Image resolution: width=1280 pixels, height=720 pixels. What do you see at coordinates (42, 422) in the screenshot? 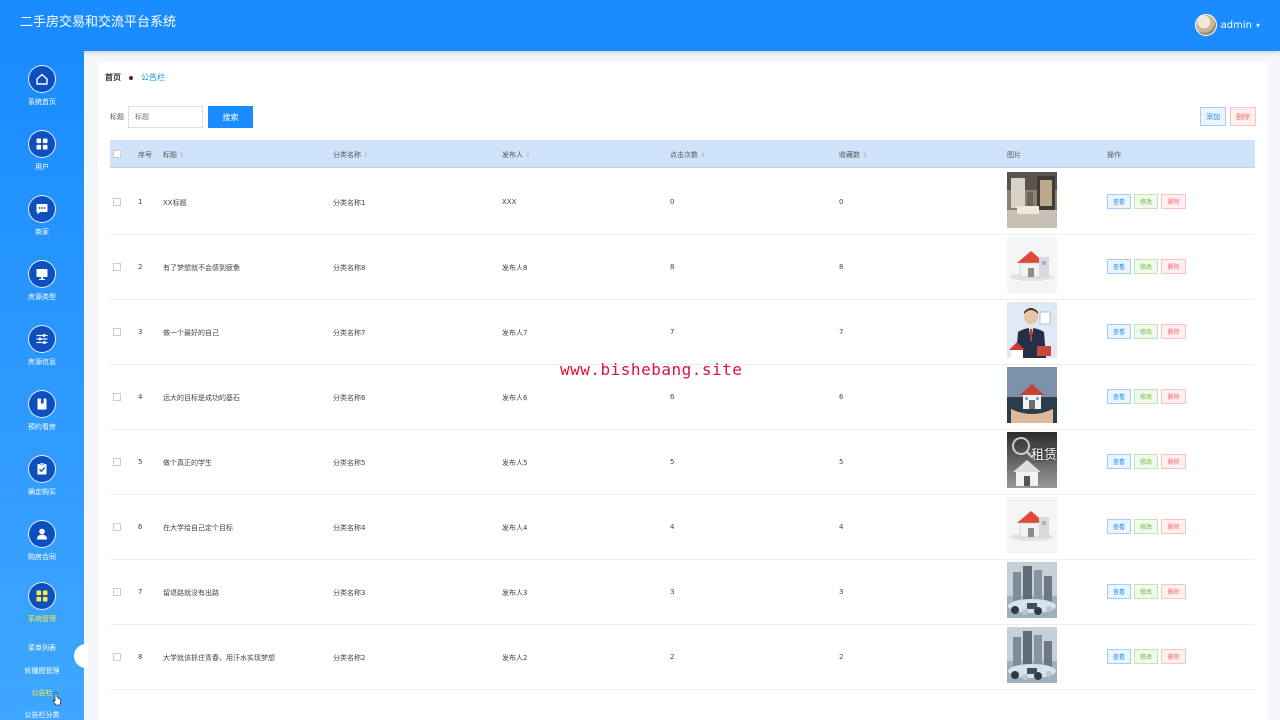
I see `sidebar-item-appointment: 预约看房` at bounding box center [42, 422].